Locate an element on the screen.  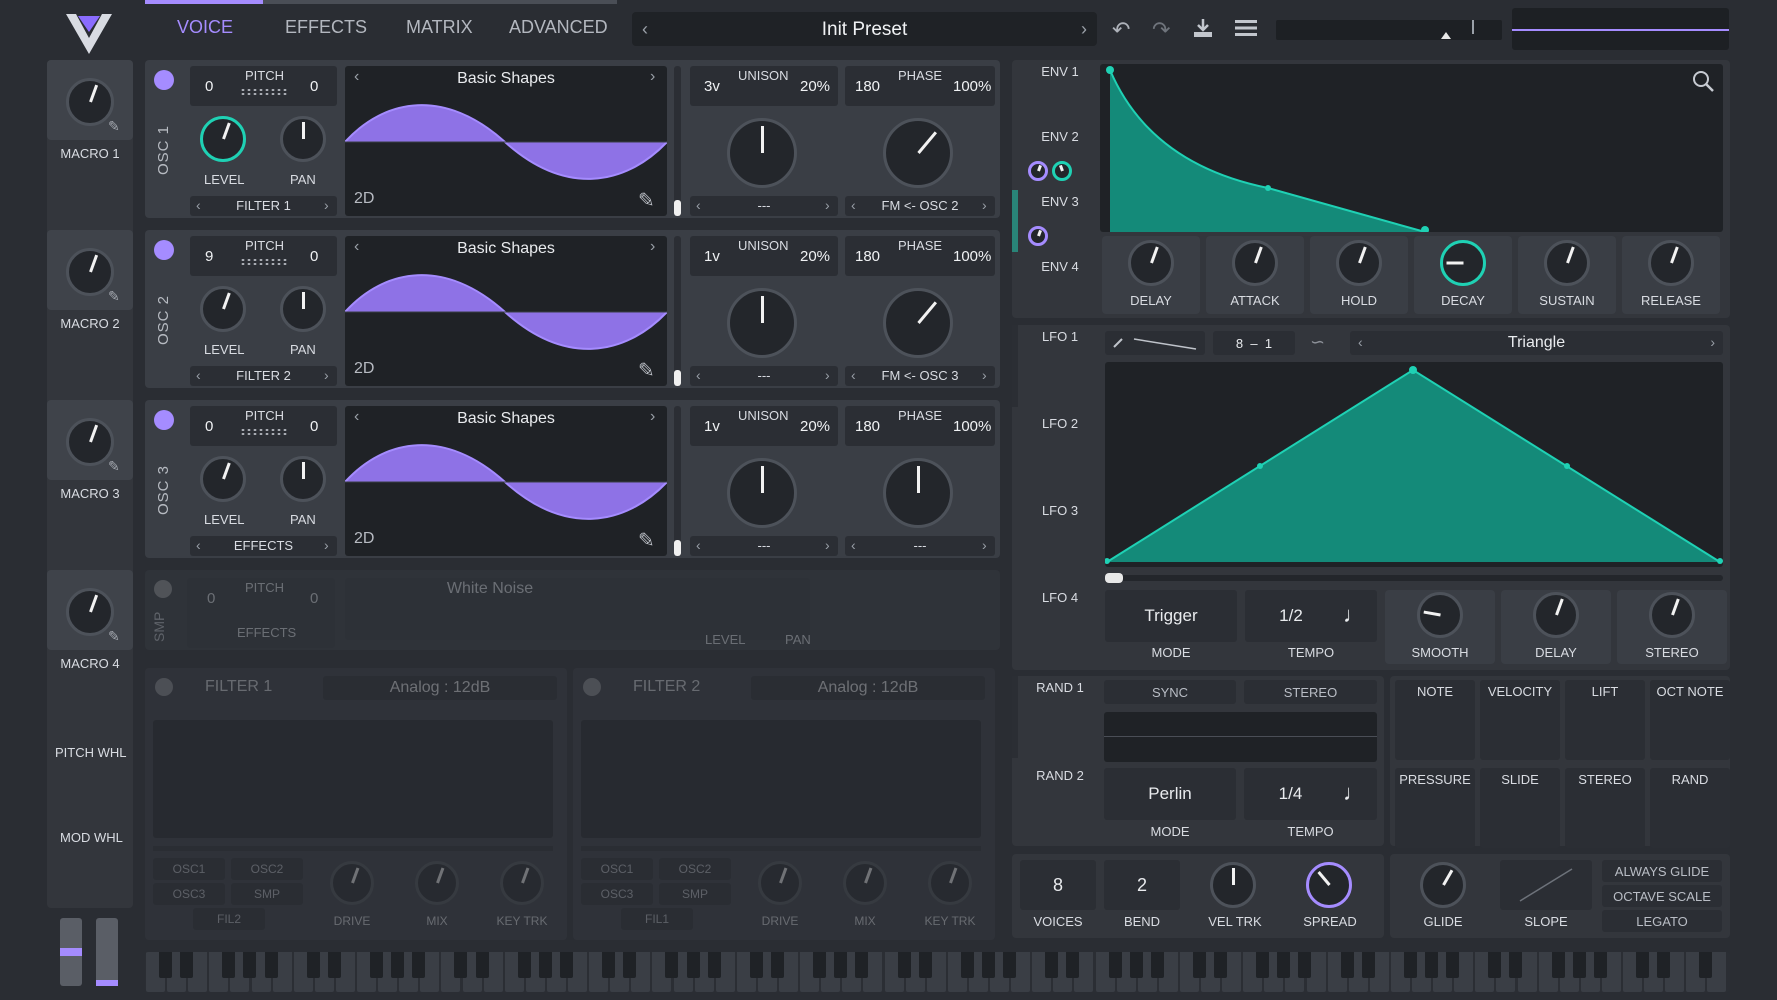
lfo-phase-bar is located at coordinates (1414, 578).